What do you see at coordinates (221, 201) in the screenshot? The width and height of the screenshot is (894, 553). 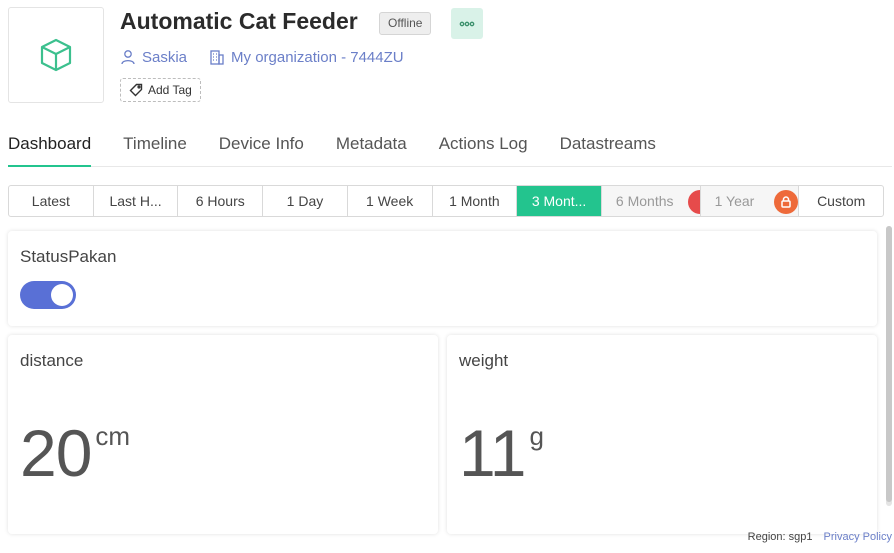 I see `range-6-hours: 6 Hours` at bounding box center [221, 201].